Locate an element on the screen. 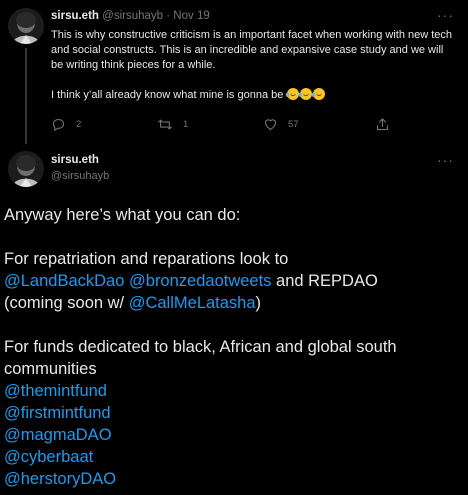 This screenshot has height=495, width=468. tweet-line: Anyway here’s what you can do: is located at coordinates (122, 215).